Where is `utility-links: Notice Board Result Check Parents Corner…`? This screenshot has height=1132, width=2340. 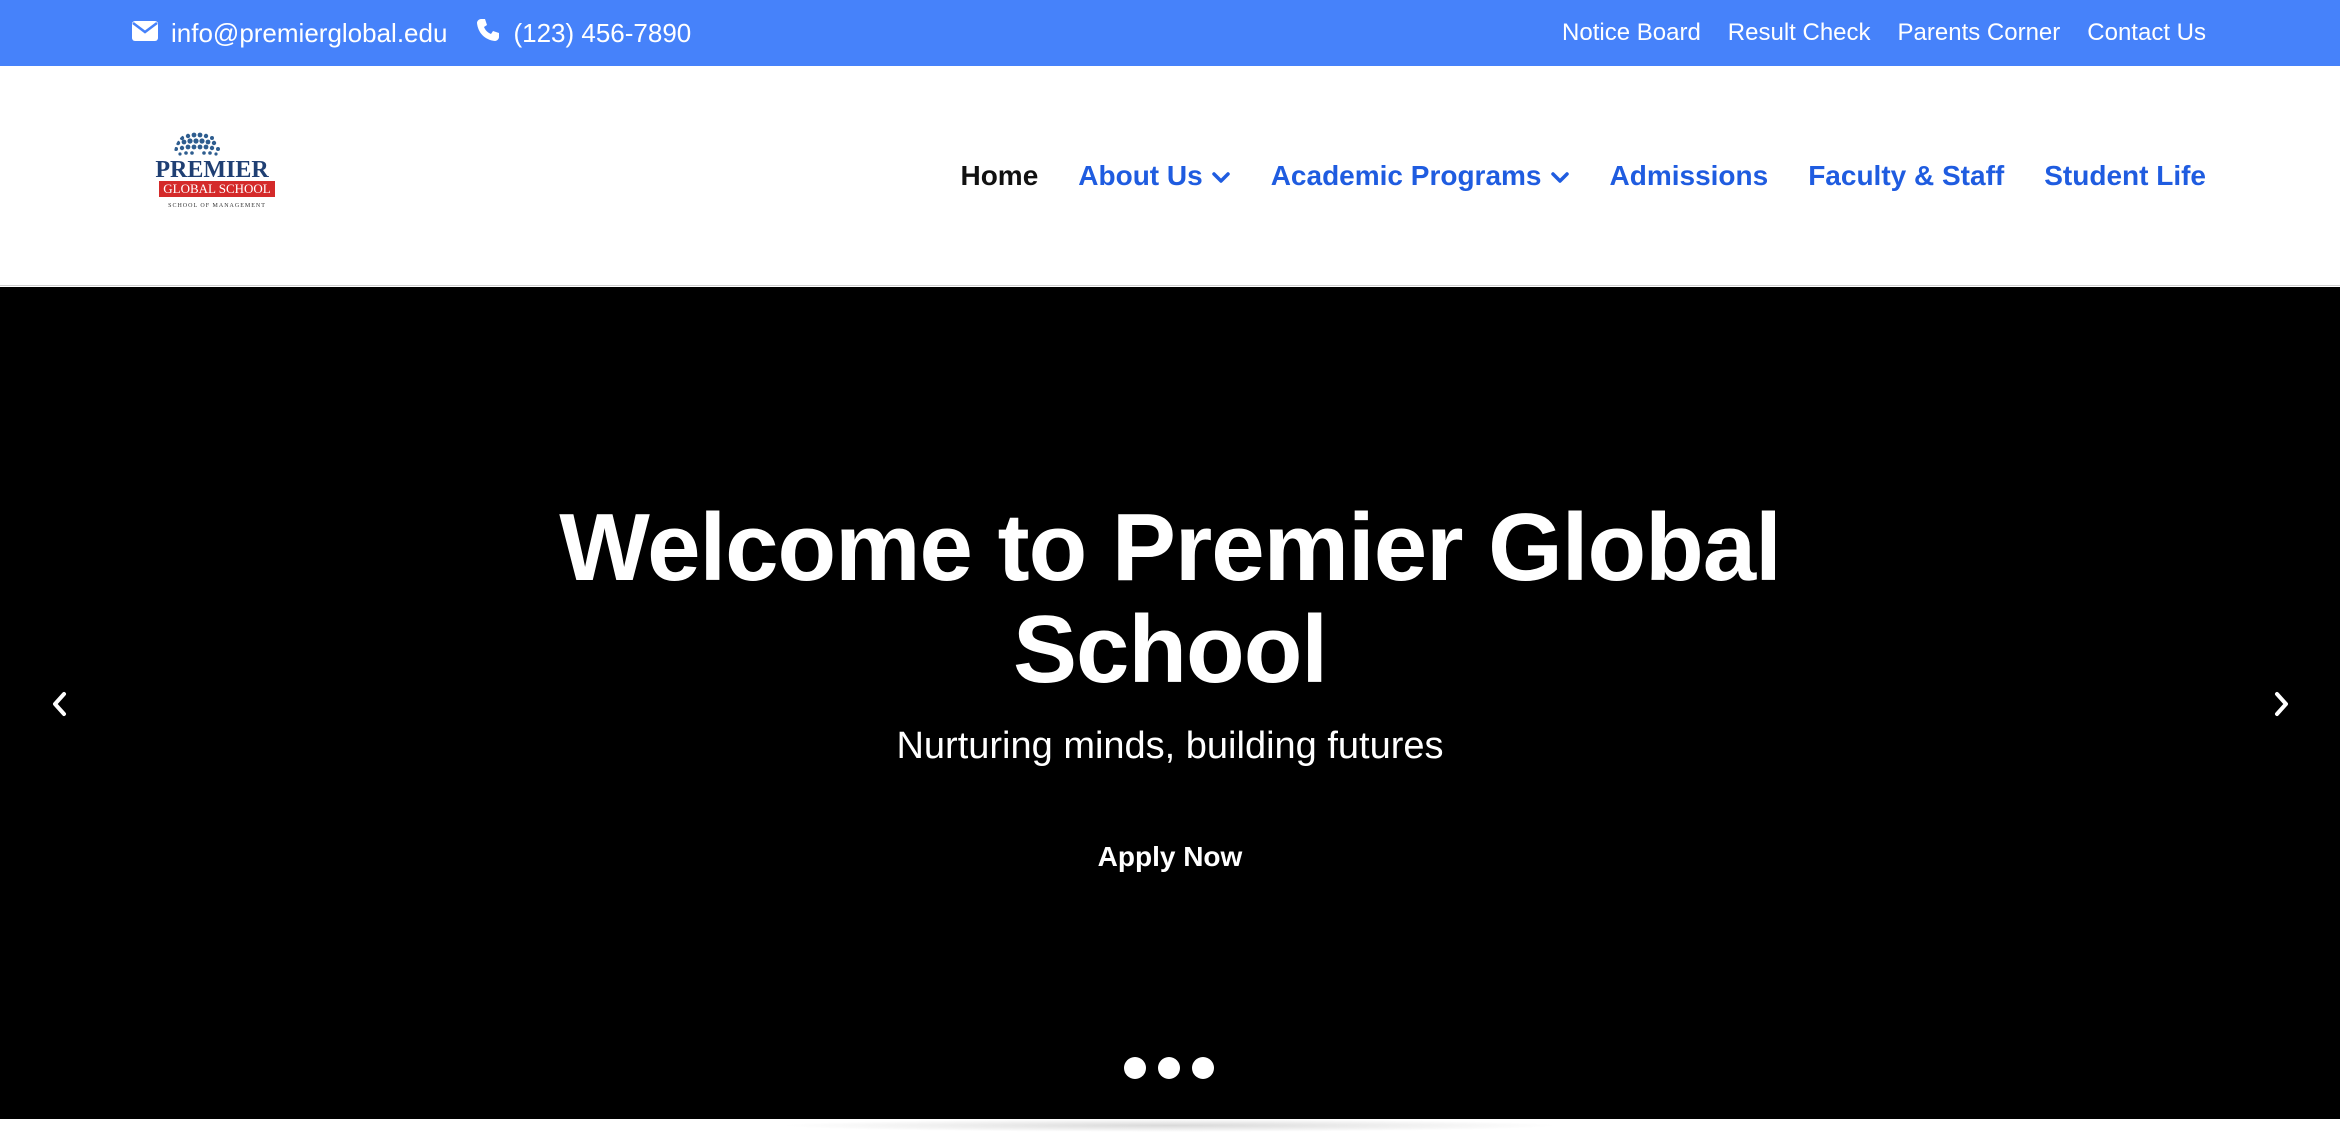
utility-links: Notice Board Result Check Parents Corner… is located at coordinates (1884, 33).